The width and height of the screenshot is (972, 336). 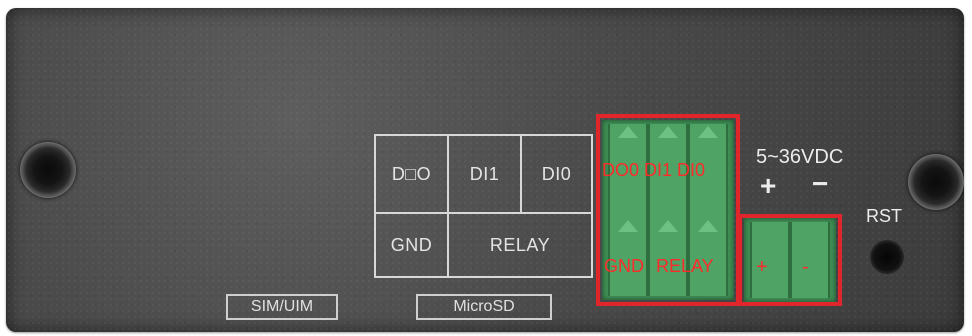 I want to click on annotation-gnd: GND, so click(x=624, y=266).